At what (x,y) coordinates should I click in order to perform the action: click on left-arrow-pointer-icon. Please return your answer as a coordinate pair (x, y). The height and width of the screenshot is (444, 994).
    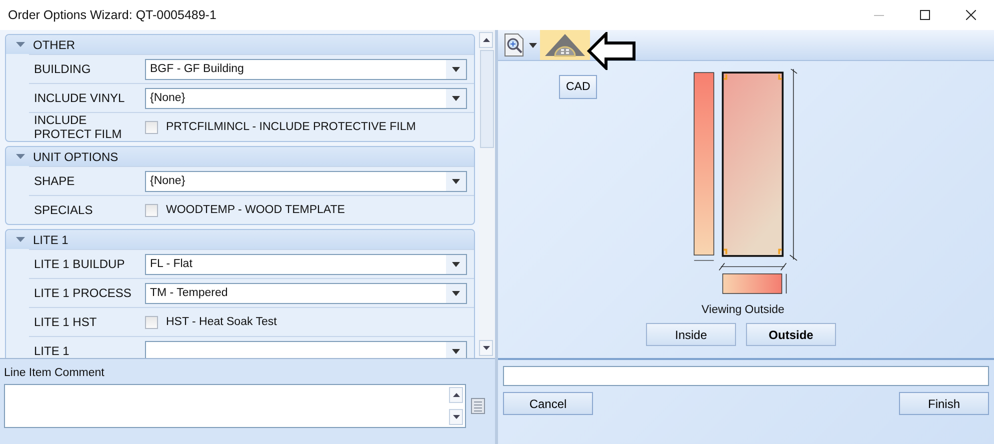
    Looking at the image, I should click on (612, 51).